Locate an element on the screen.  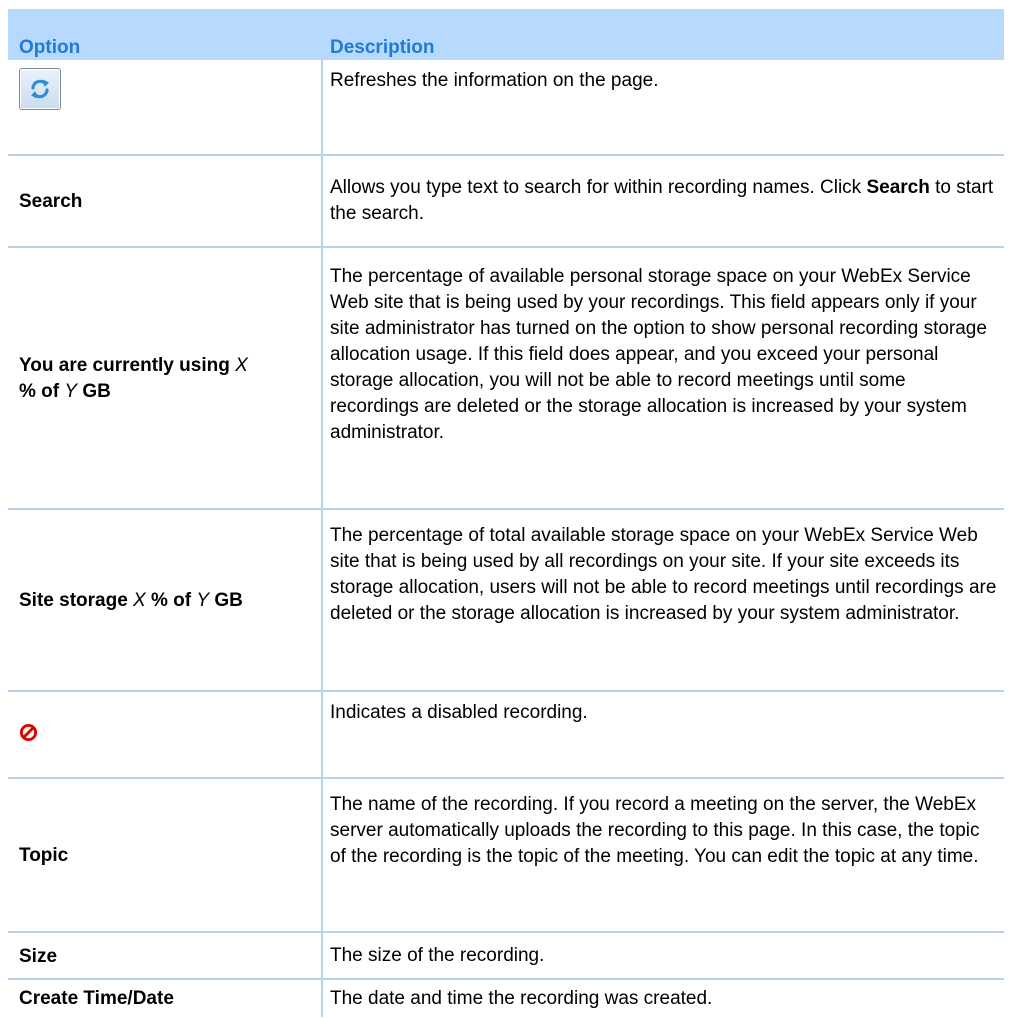
table-row: Size The size of the recording. is located at coordinates (506, 956).